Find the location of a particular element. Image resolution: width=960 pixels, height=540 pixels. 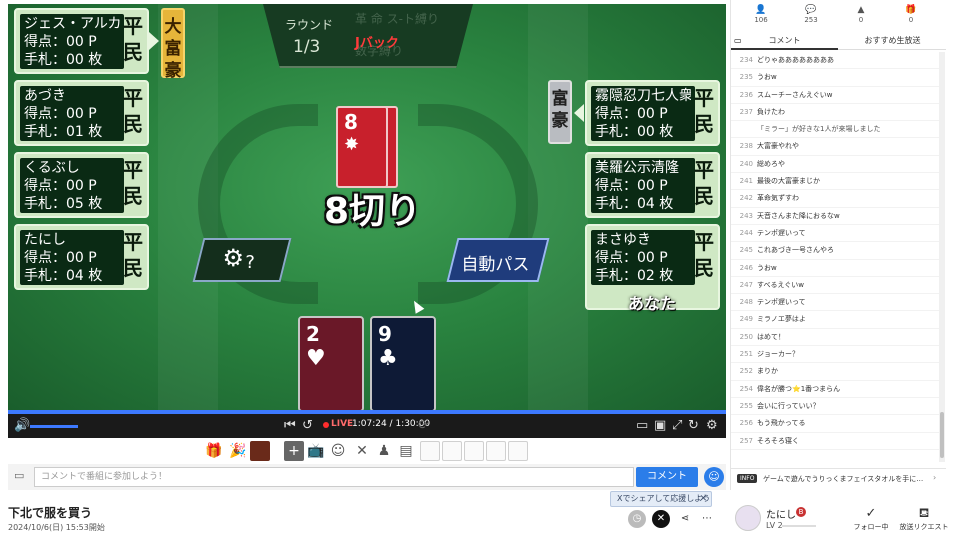

comment-row: 236 スムーチーさんえぐいw is located at coordinates (835, 95).